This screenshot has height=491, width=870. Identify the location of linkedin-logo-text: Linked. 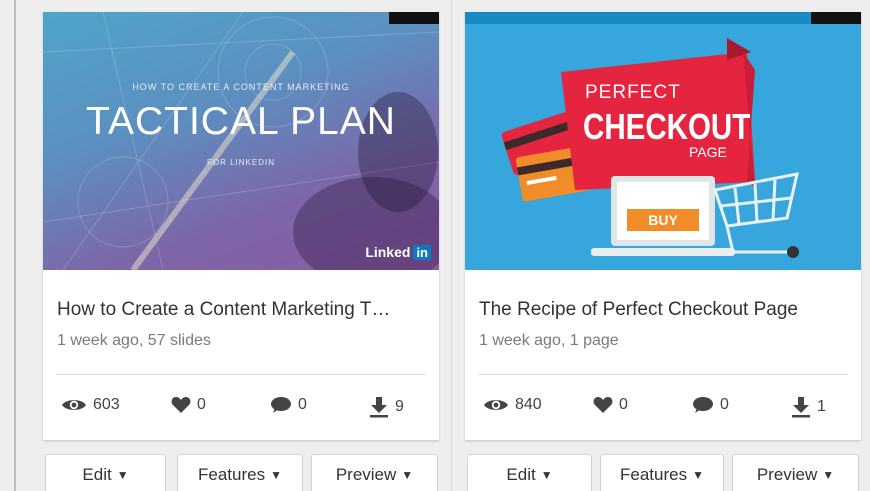
(388, 252).